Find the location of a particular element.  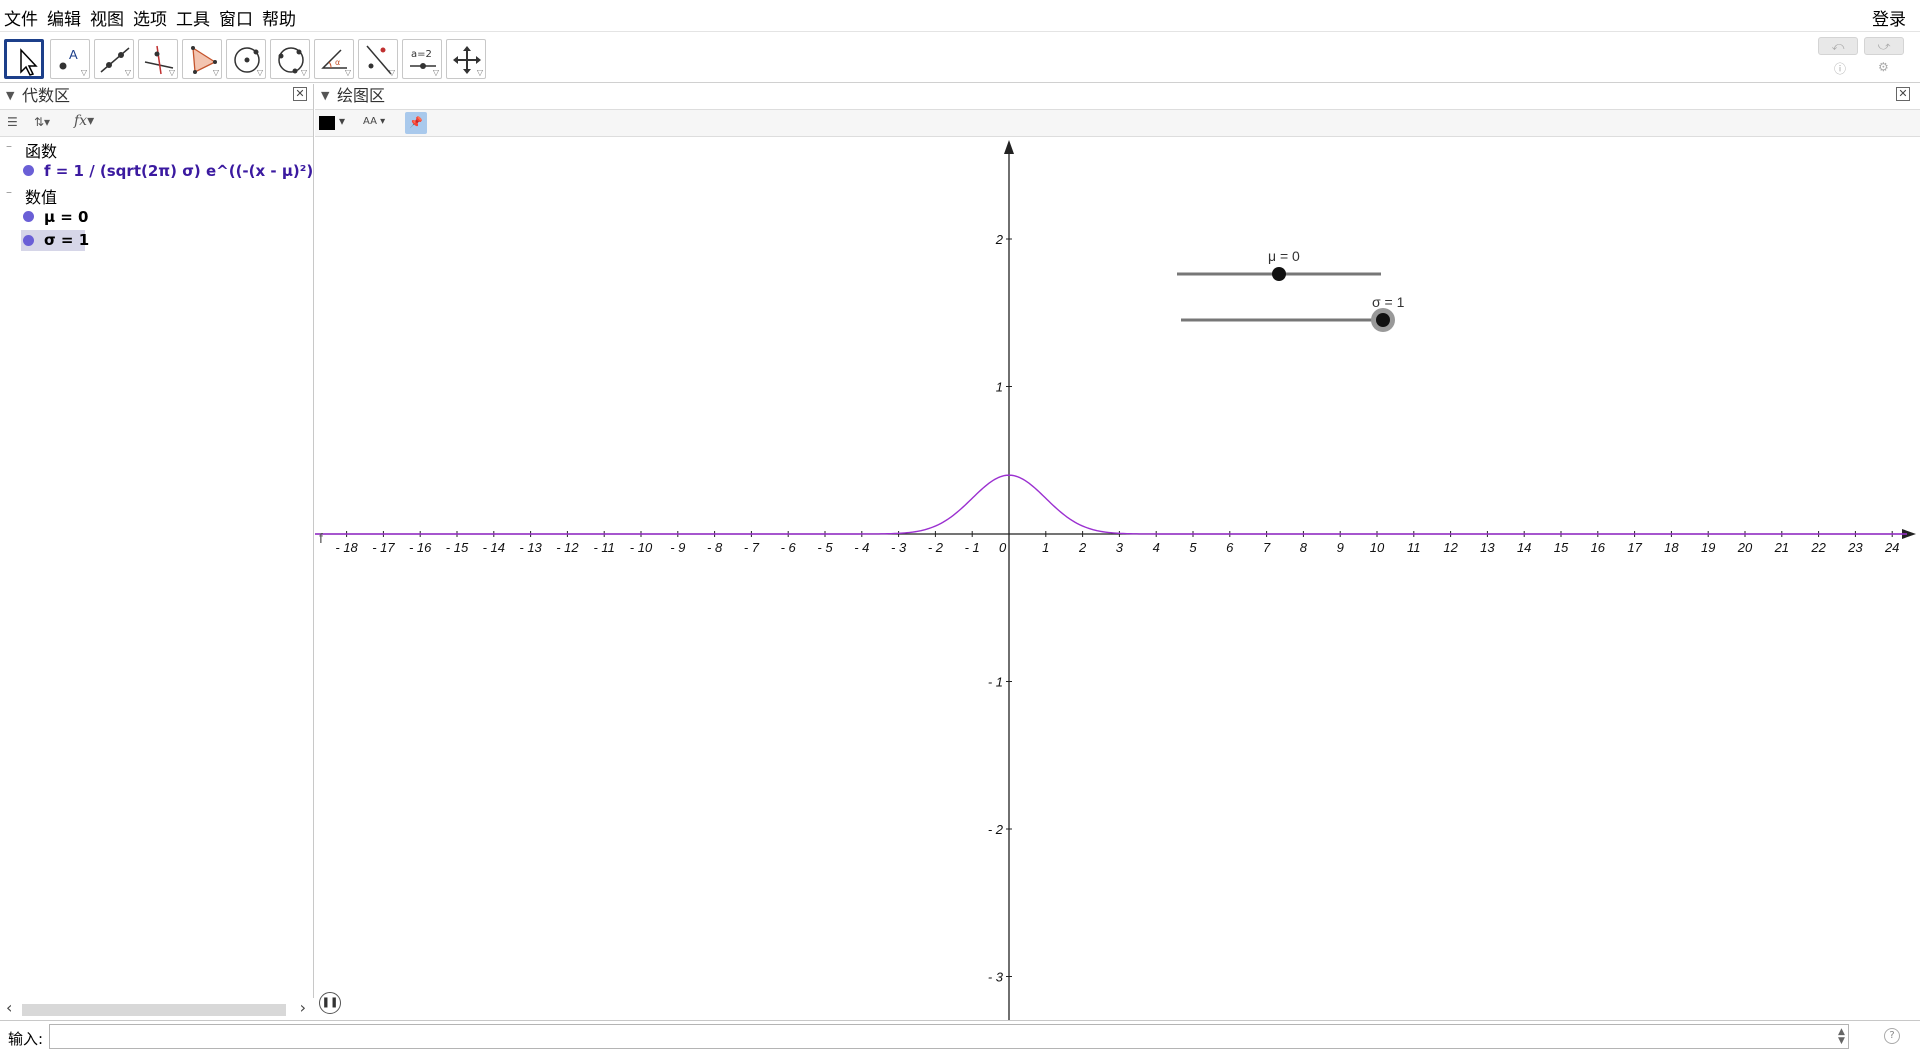

x-tick-label: 10 is located at coordinates (1377, 547).